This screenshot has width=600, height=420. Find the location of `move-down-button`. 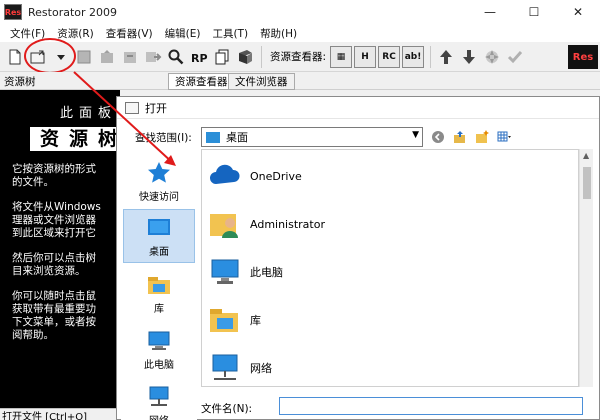

move-down-button is located at coordinates (469, 57).